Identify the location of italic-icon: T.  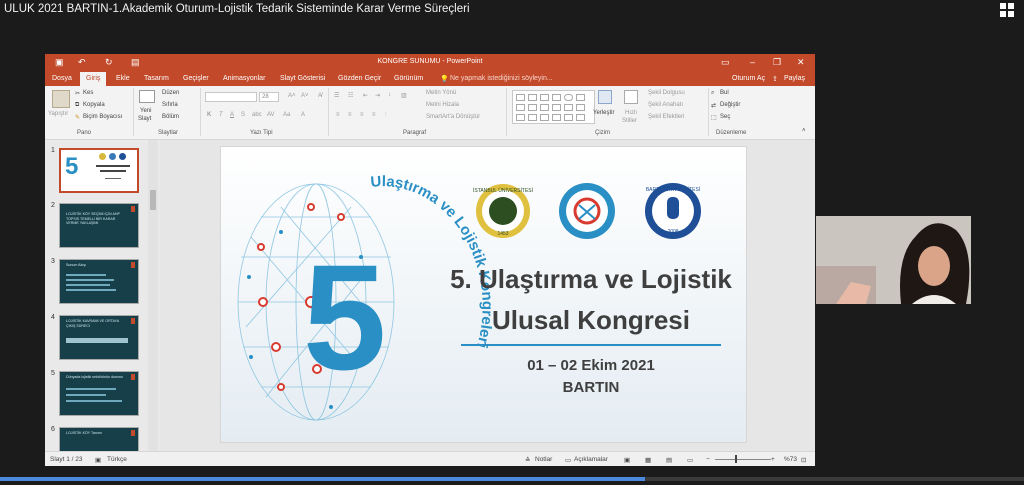
(221, 115).